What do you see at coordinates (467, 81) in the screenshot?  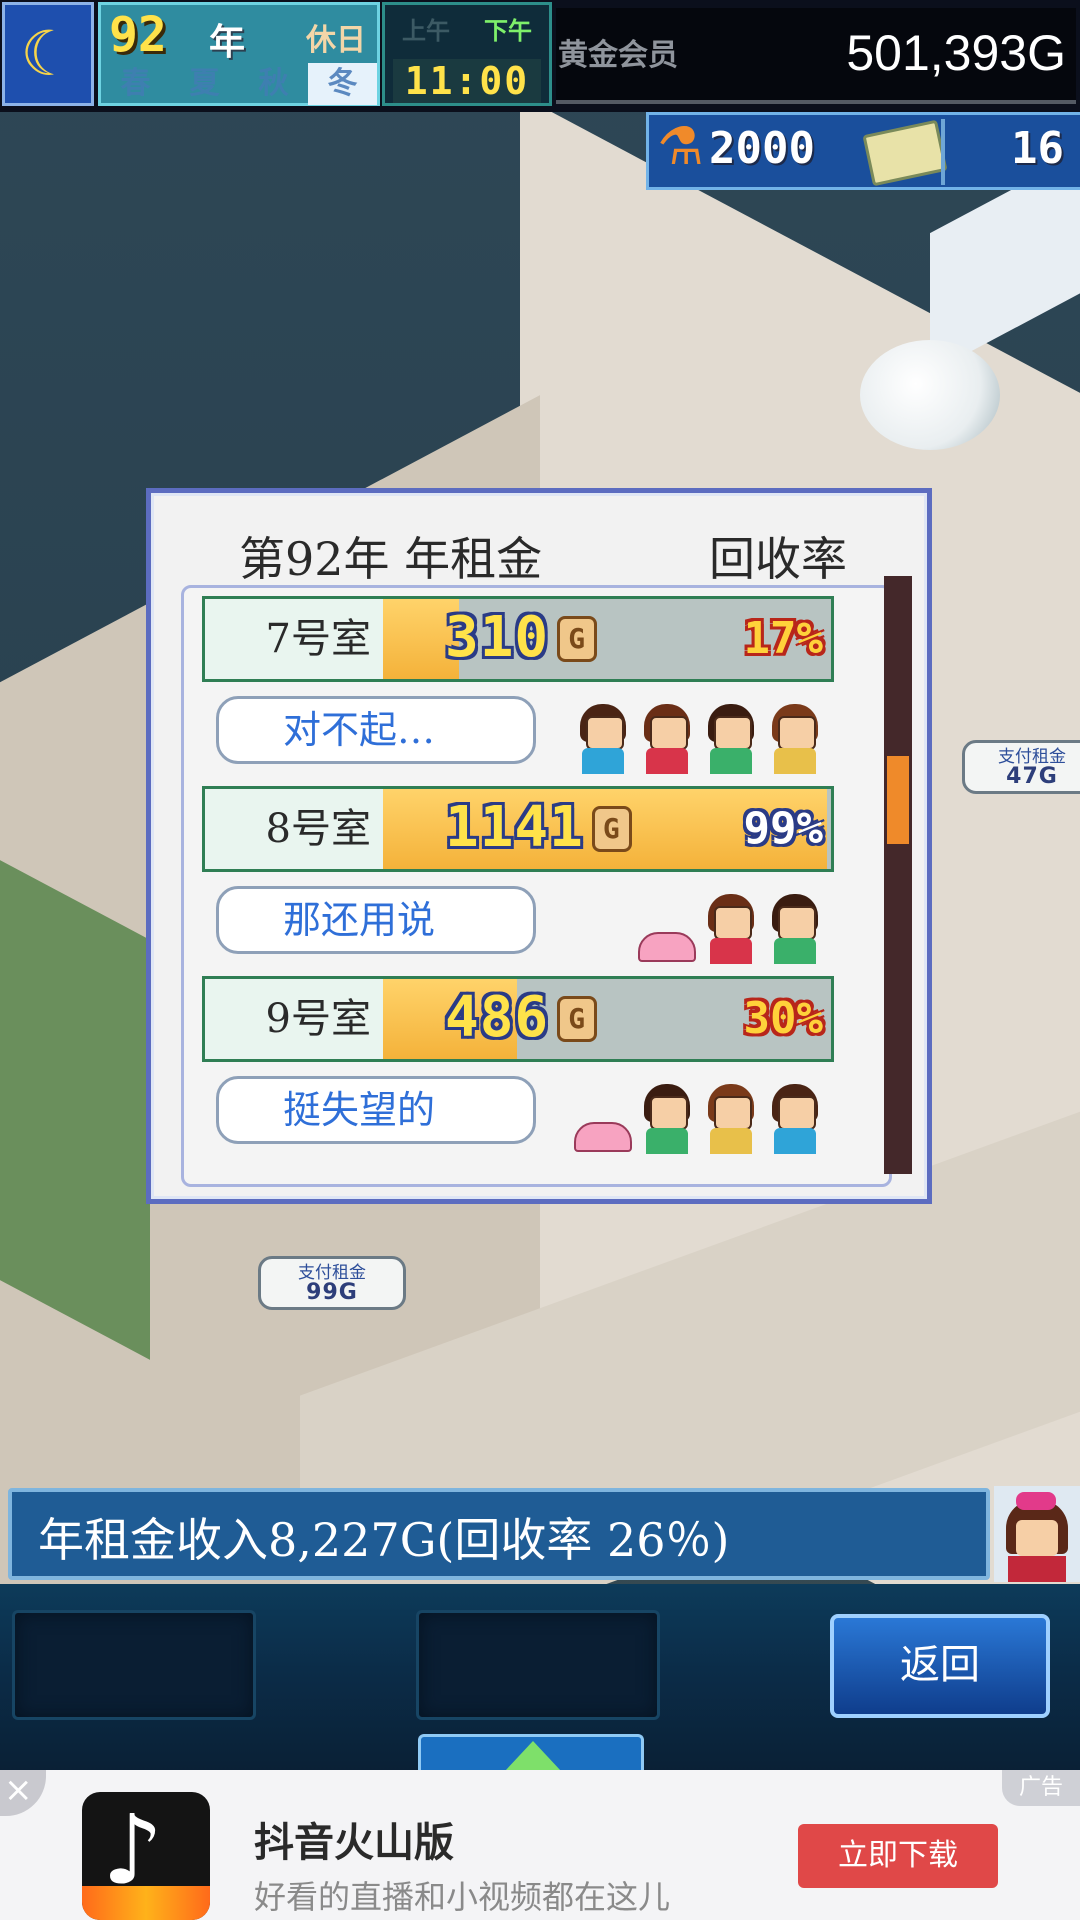 I see `clock: 11:00` at bounding box center [467, 81].